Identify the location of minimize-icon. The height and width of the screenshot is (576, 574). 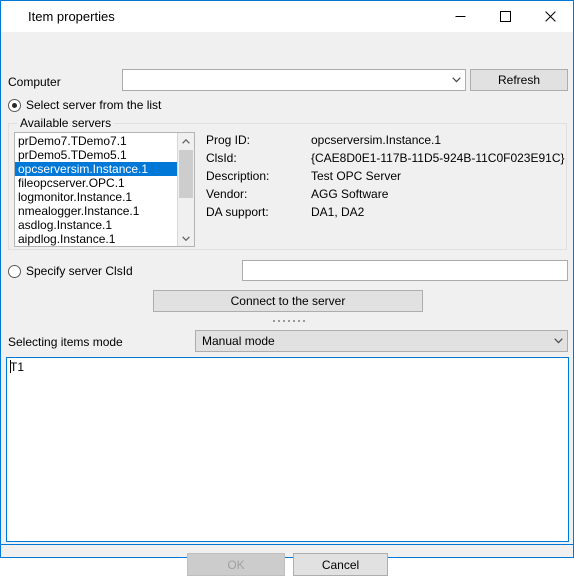
(460, 16).